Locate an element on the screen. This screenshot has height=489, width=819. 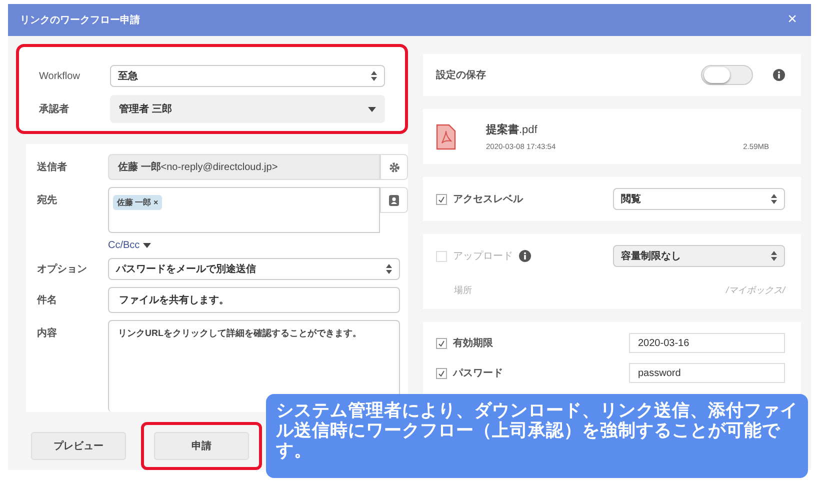
field-label: 有効期限 is located at coordinates (473, 343).